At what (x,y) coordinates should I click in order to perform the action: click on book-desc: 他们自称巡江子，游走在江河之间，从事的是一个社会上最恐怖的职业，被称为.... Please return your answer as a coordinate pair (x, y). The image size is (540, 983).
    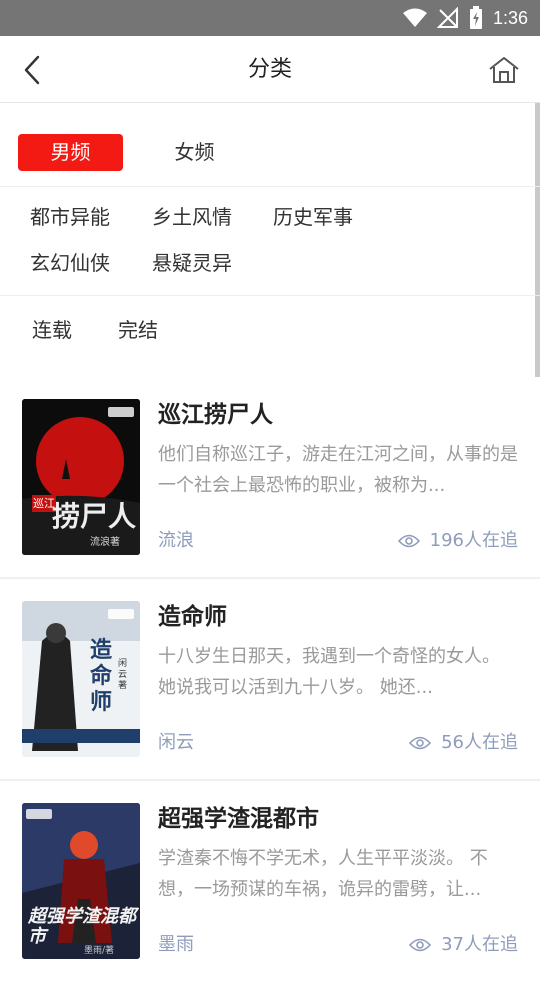
    Looking at the image, I should click on (338, 470).